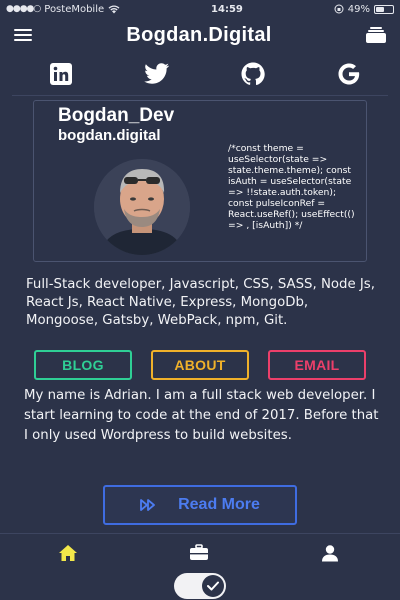  I want to click on theme-toggle, so click(200, 586).